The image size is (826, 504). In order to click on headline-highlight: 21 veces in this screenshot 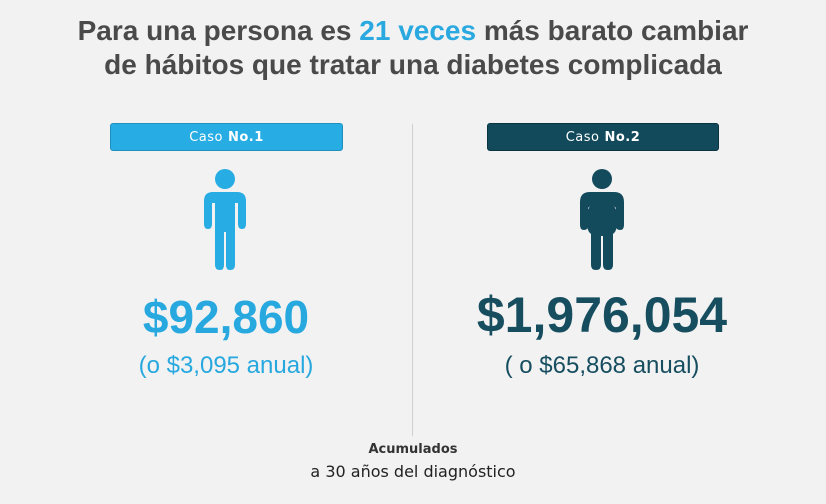, I will do `click(418, 30)`.